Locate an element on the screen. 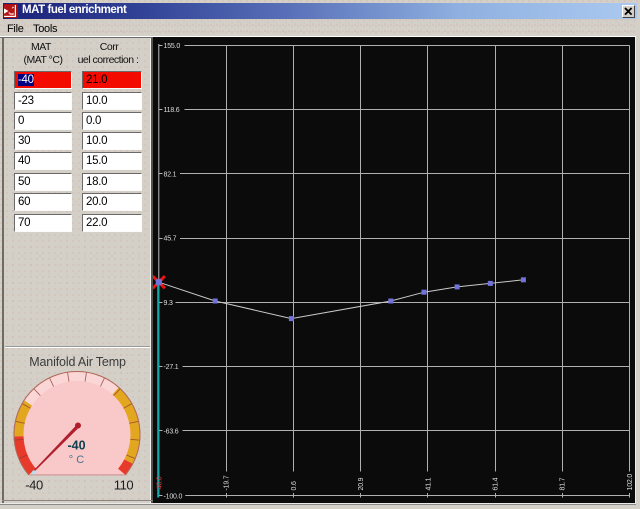 This screenshot has height=509, width=640. svg-text: -63.6 is located at coordinates (171, 431).